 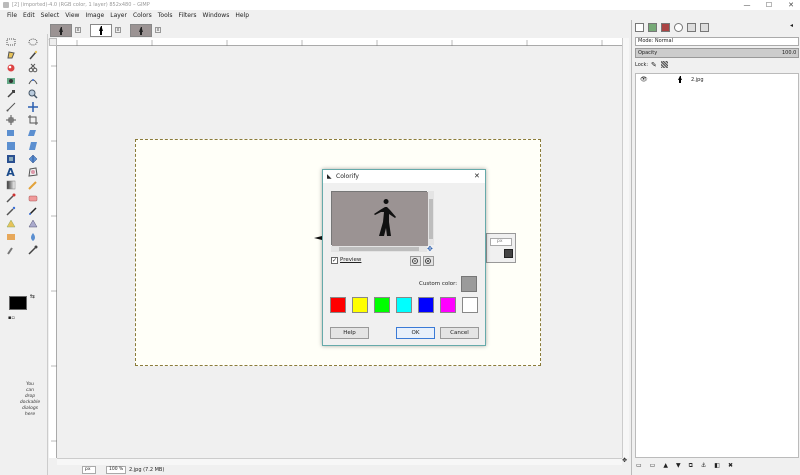 I want to click on minimize-button: —, so click(x=747, y=5).